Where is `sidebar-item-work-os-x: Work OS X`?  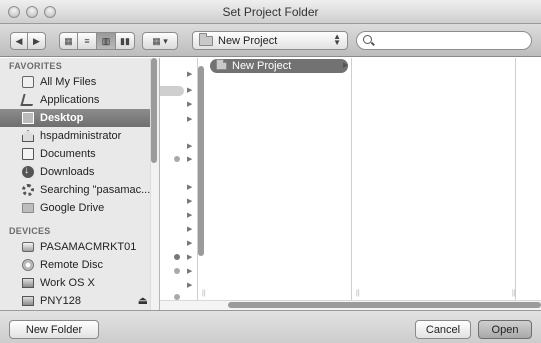
sidebar-item-work-os-x: Work OS X is located at coordinates (79, 283).